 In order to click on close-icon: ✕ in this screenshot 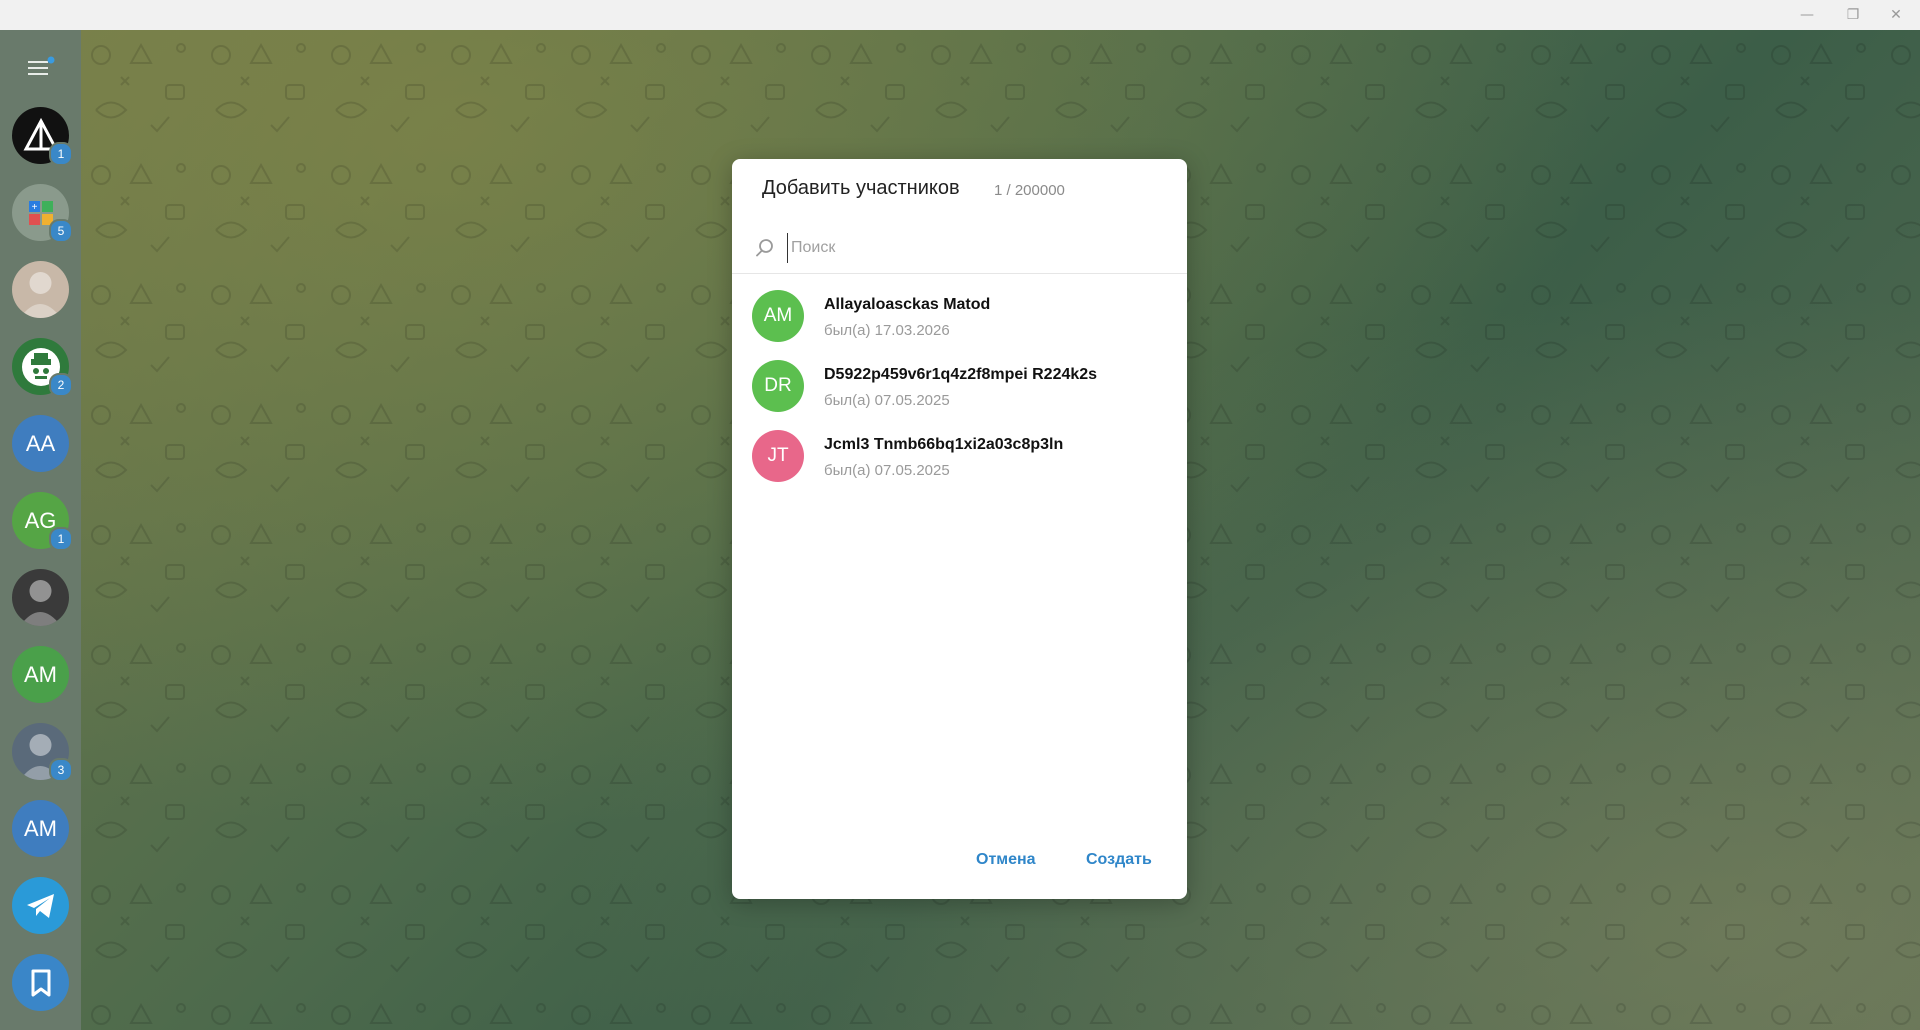, I will do `click(1896, 15)`.